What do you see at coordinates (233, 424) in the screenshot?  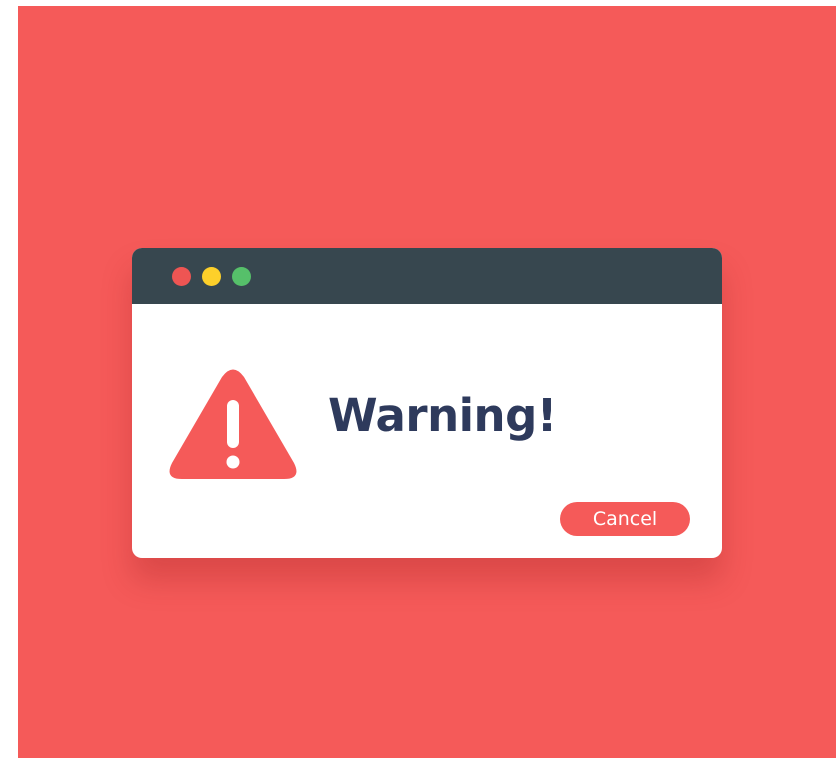 I see `warning-triangle-icon` at bounding box center [233, 424].